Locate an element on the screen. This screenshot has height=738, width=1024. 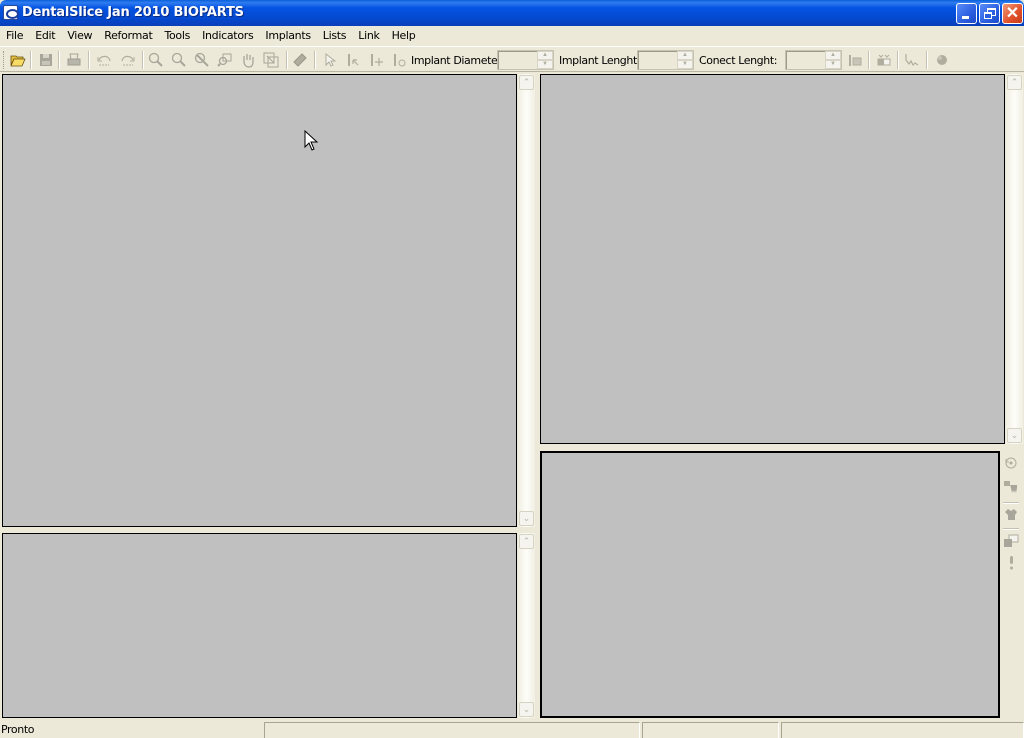
connect-length-input is located at coordinates (805, 60).